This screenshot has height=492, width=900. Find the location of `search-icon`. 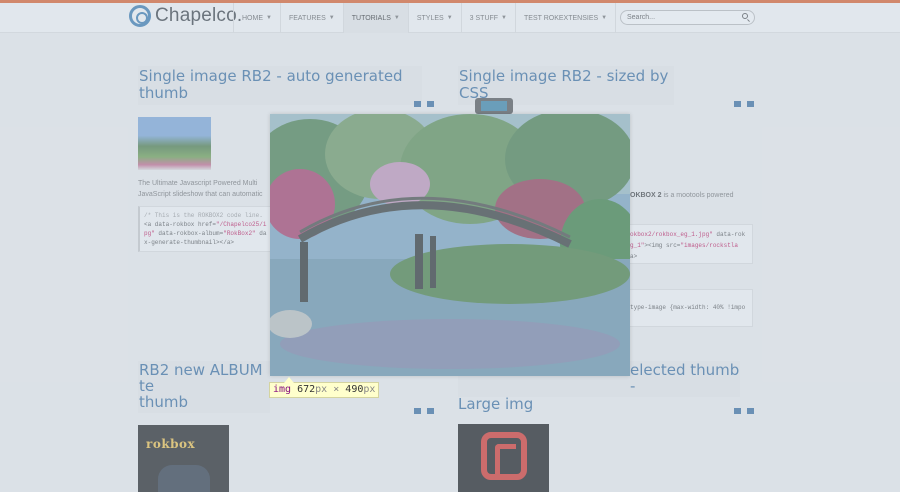

search-icon is located at coordinates (745, 16).